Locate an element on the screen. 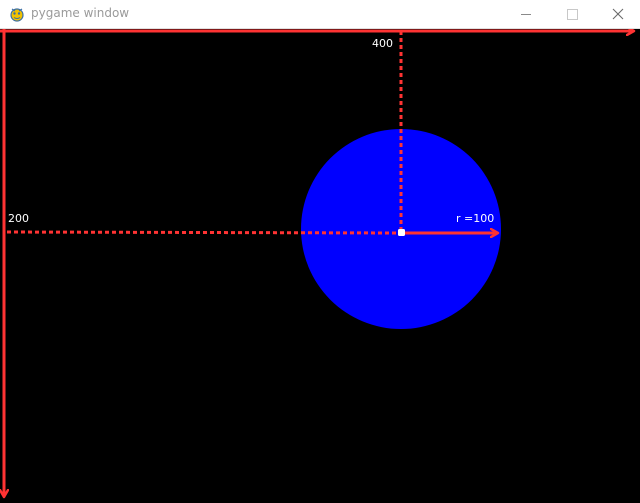 The height and width of the screenshot is (503, 640). minimize-button is located at coordinates (526, 14).